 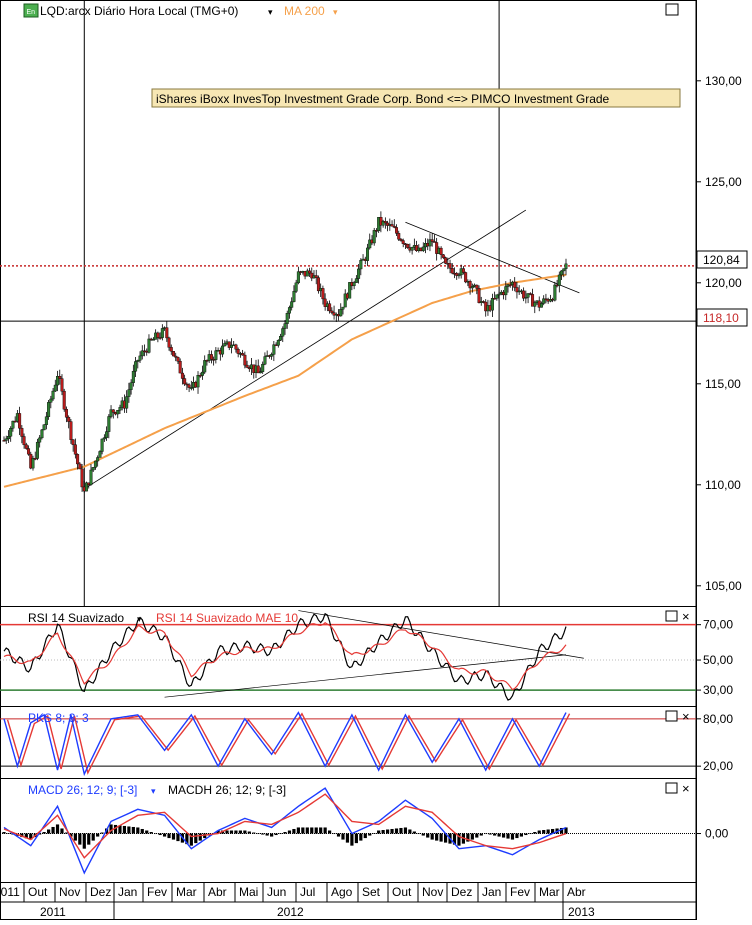 I want to click on year-label-0: 2011, so click(x=53, y=912).